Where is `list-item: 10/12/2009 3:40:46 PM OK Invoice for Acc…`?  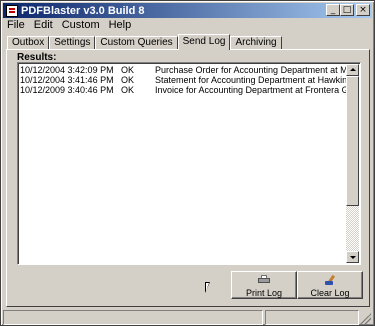
list-item: 10/12/2009 3:40:46 PM OK Invoice for Acc… is located at coordinates (184, 90).